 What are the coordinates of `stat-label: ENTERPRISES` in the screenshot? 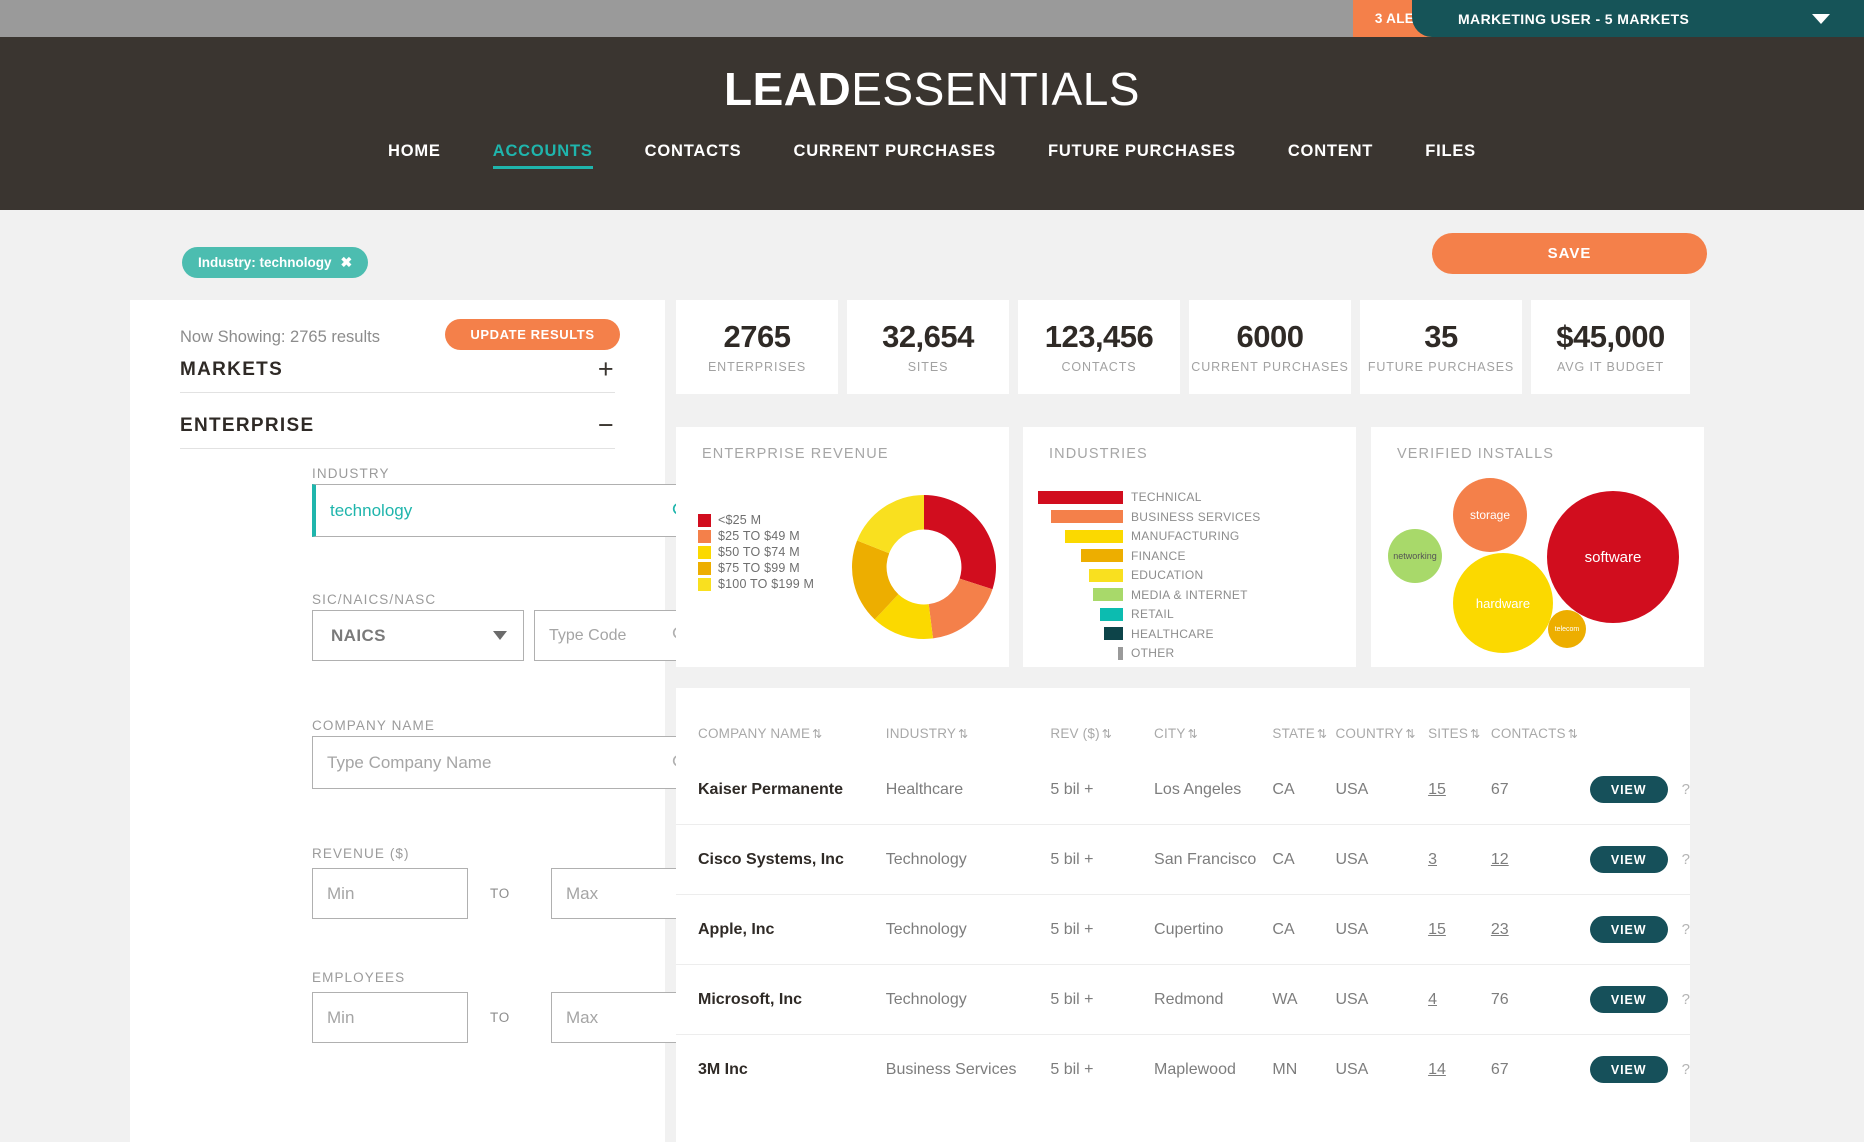 It's located at (757, 366).